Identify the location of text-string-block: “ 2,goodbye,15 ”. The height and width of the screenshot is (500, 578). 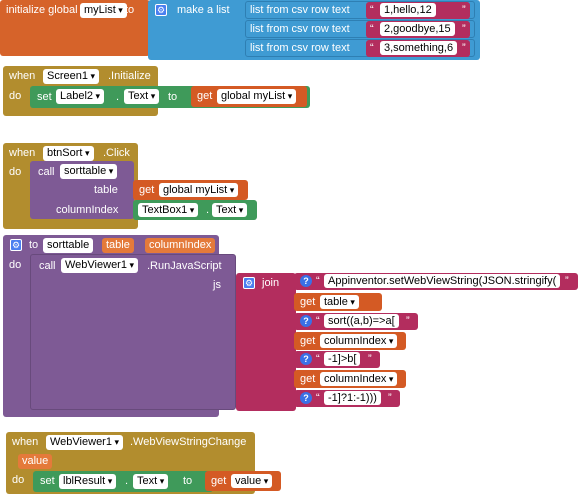
(418, 29).